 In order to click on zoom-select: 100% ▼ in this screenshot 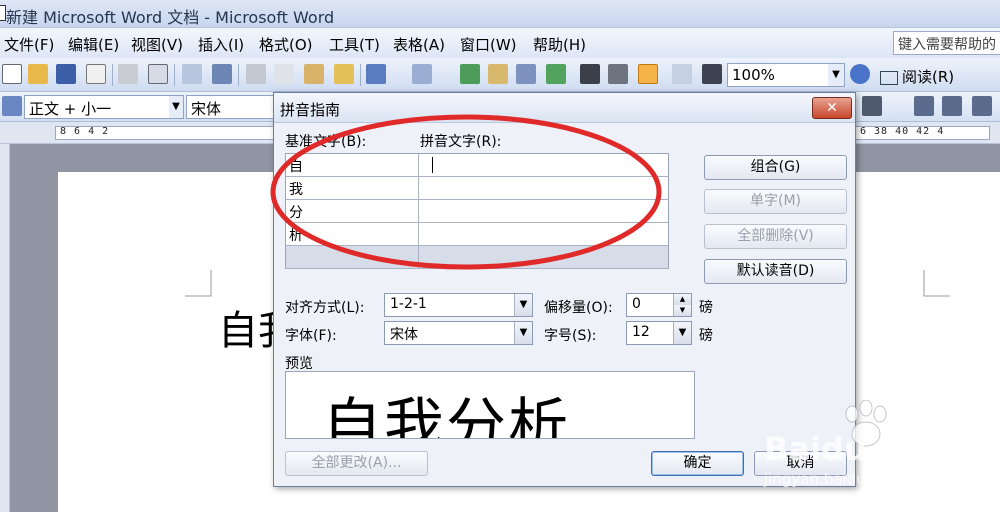, I will do `click(786, 75)`.